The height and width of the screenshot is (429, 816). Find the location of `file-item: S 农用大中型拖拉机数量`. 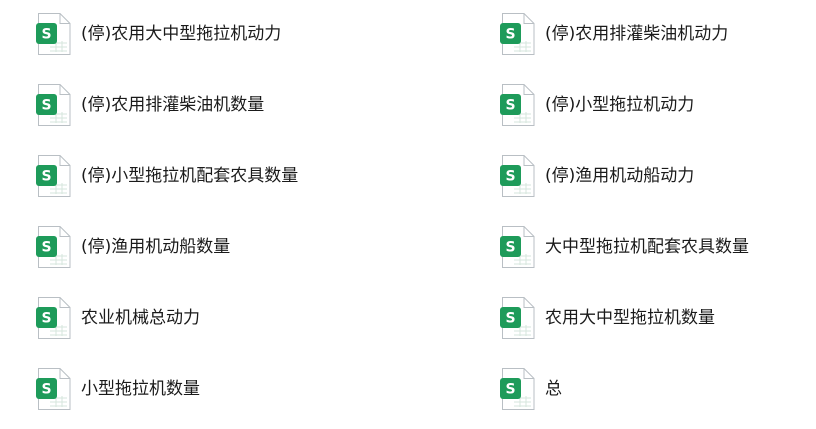

file-item: S 农用大中型拖拉机数量 is located at coordinates (607, 318).